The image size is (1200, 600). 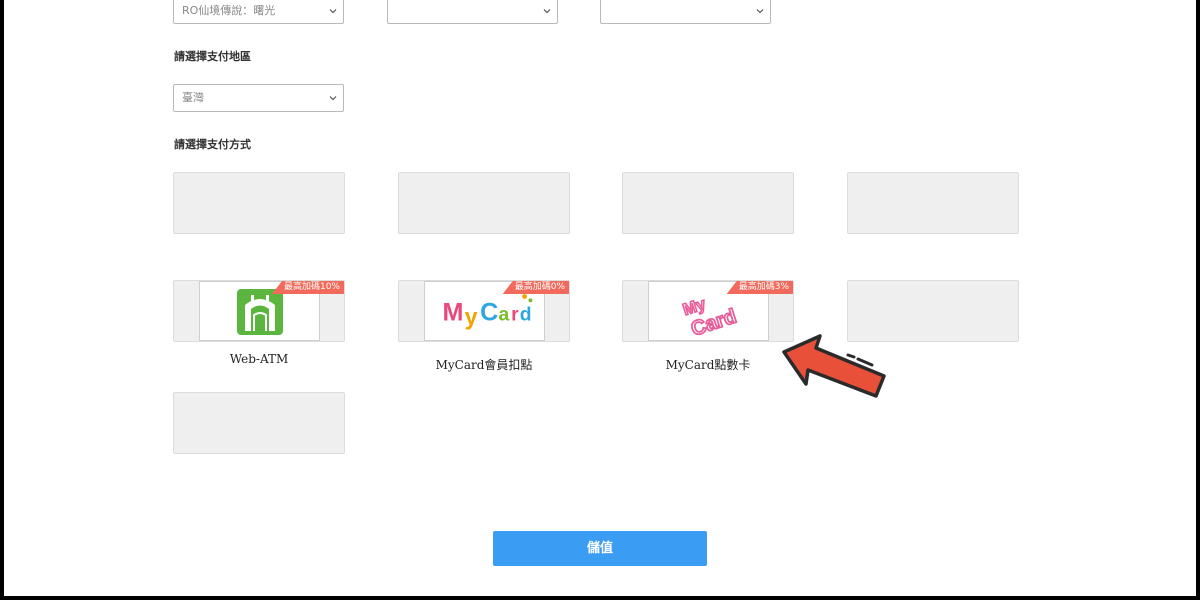 I want to click on region-select: 臺灣, so click(x=258, y=98).